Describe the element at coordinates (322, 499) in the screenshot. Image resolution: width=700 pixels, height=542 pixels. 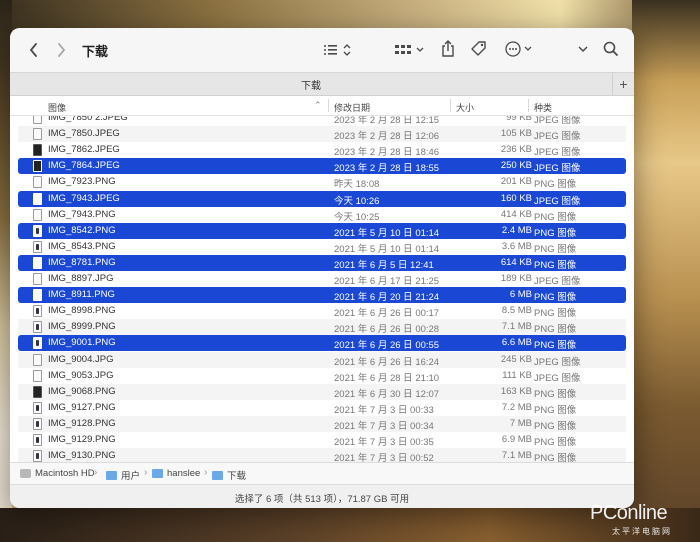
I see `status-text: 选择了 6 项（共 513 项），71.87 GB 可用` at that location.